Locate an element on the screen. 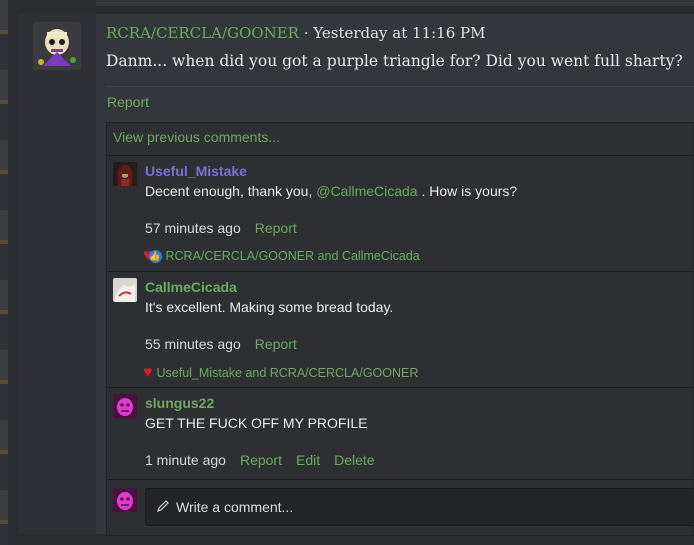  background-sidebar-strip is located at coordinates (4, 272).